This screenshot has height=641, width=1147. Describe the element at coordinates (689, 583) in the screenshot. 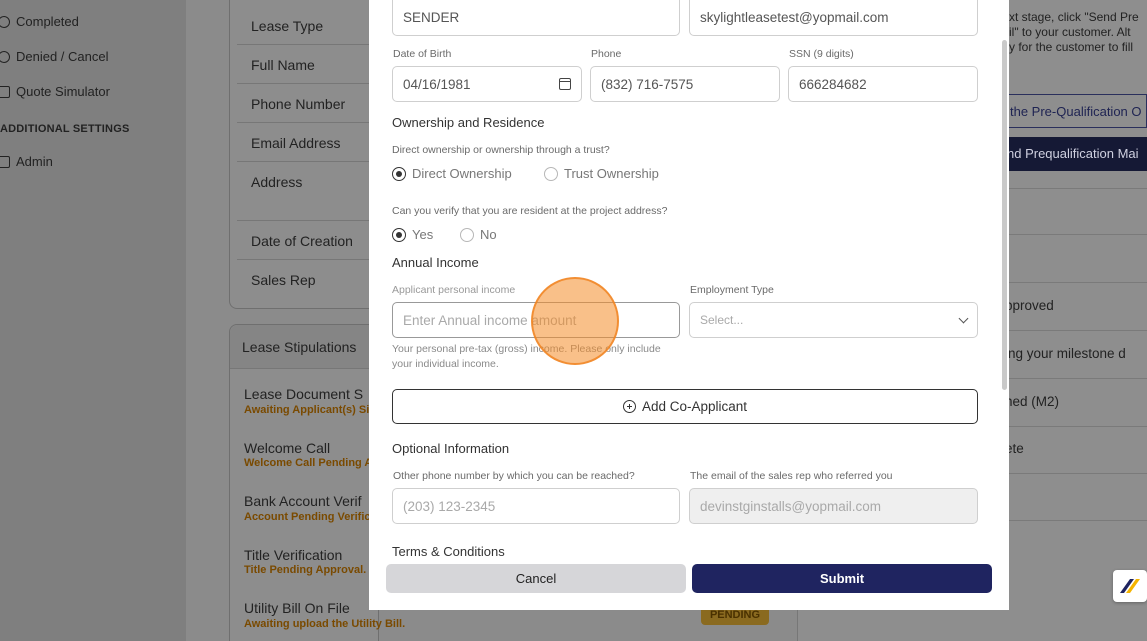

I see `modal-footer: Cancel Submit` at that location.